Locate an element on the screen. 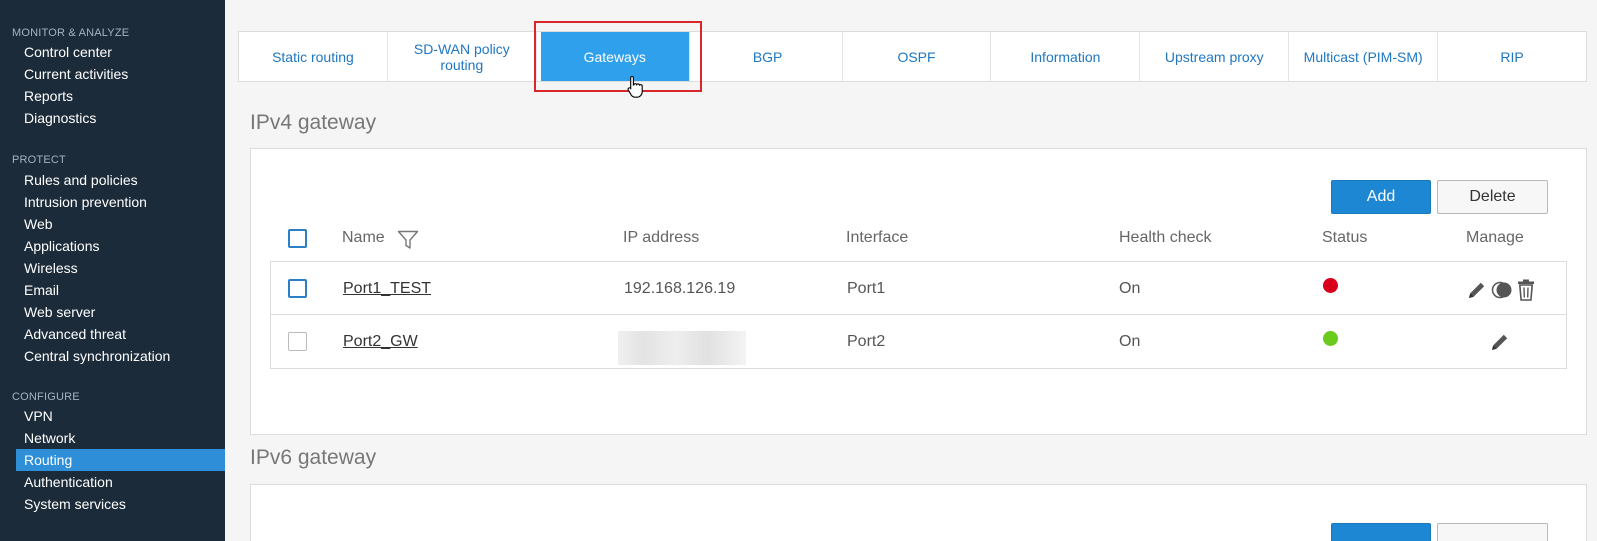  ipv6-add-button is located at coordinates (1381, 532).